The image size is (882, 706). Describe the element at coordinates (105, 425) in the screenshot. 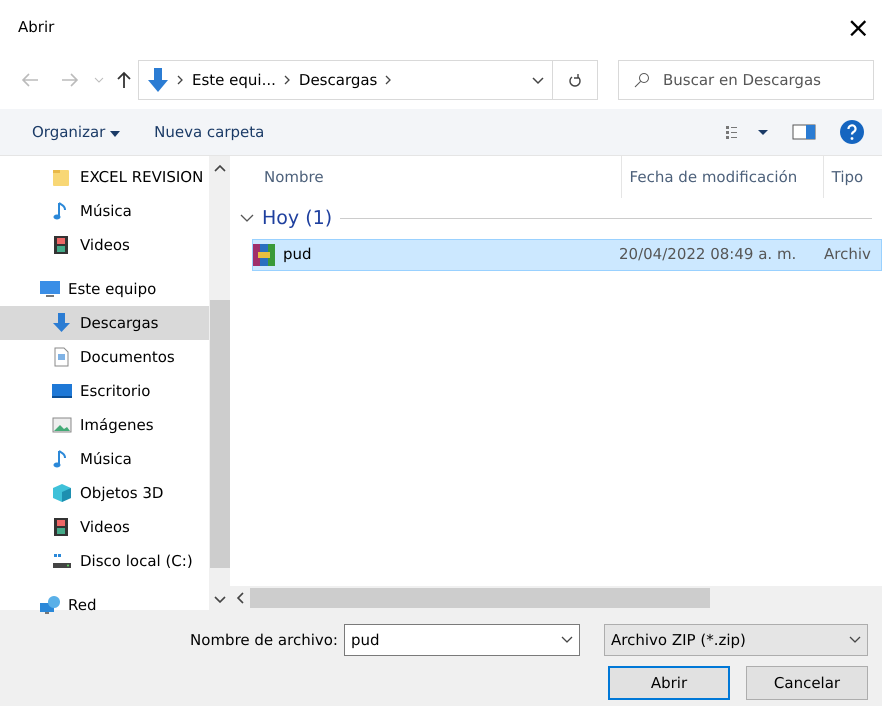

I see `sidebar-item: Imágenes` at that location.